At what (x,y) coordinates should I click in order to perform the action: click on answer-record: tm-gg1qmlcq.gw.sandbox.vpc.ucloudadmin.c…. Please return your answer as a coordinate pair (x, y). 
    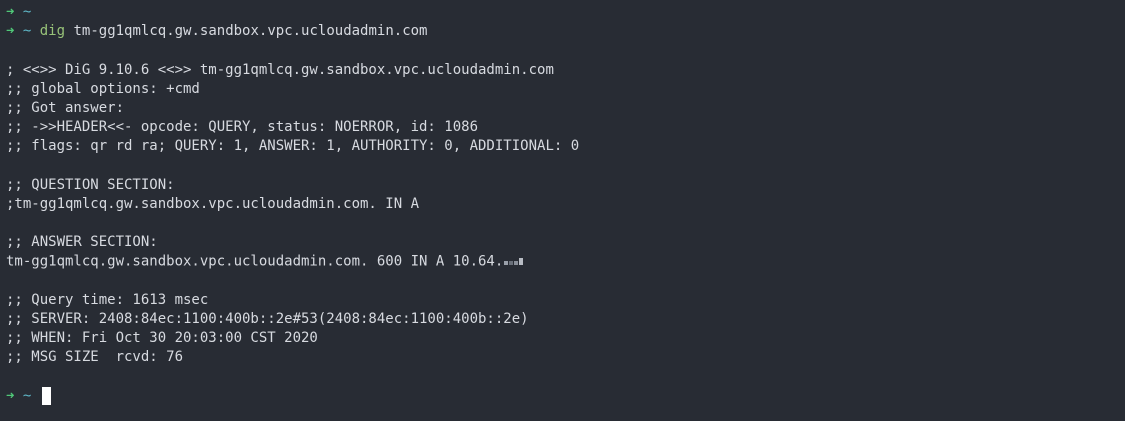
    Looking at the image, I should click on (255, 262).